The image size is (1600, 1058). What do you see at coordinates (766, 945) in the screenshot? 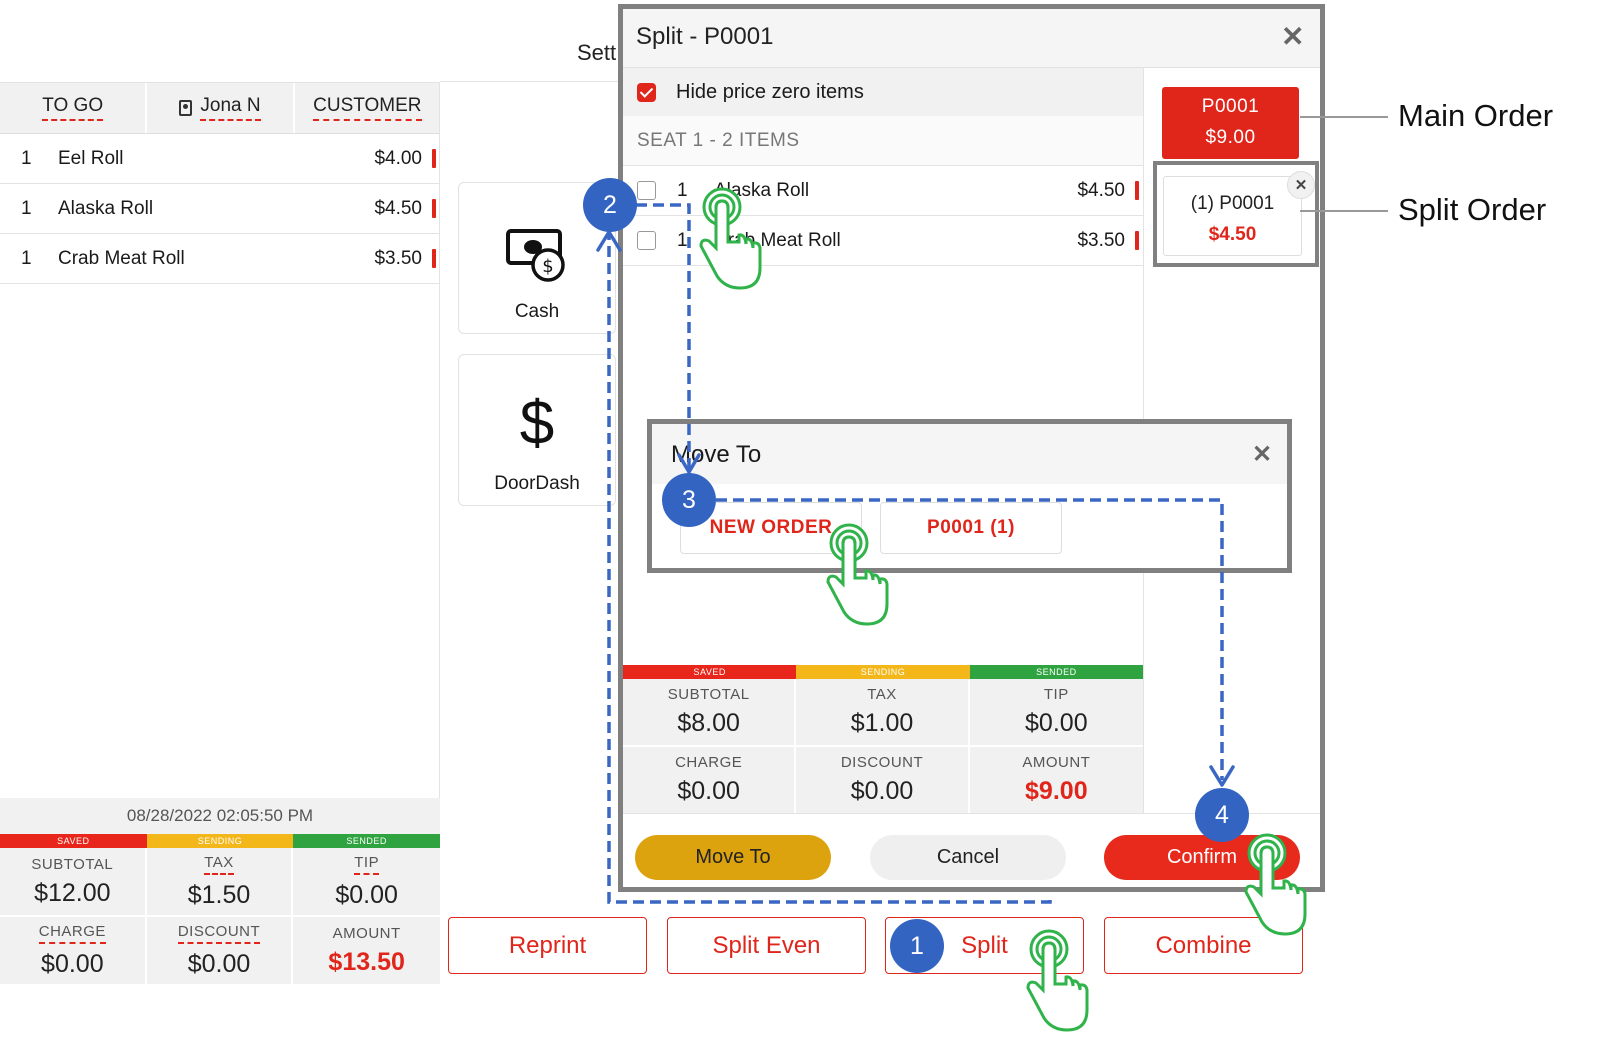
I see `split-even-button: Split Even` at bounding box center [766, 945].